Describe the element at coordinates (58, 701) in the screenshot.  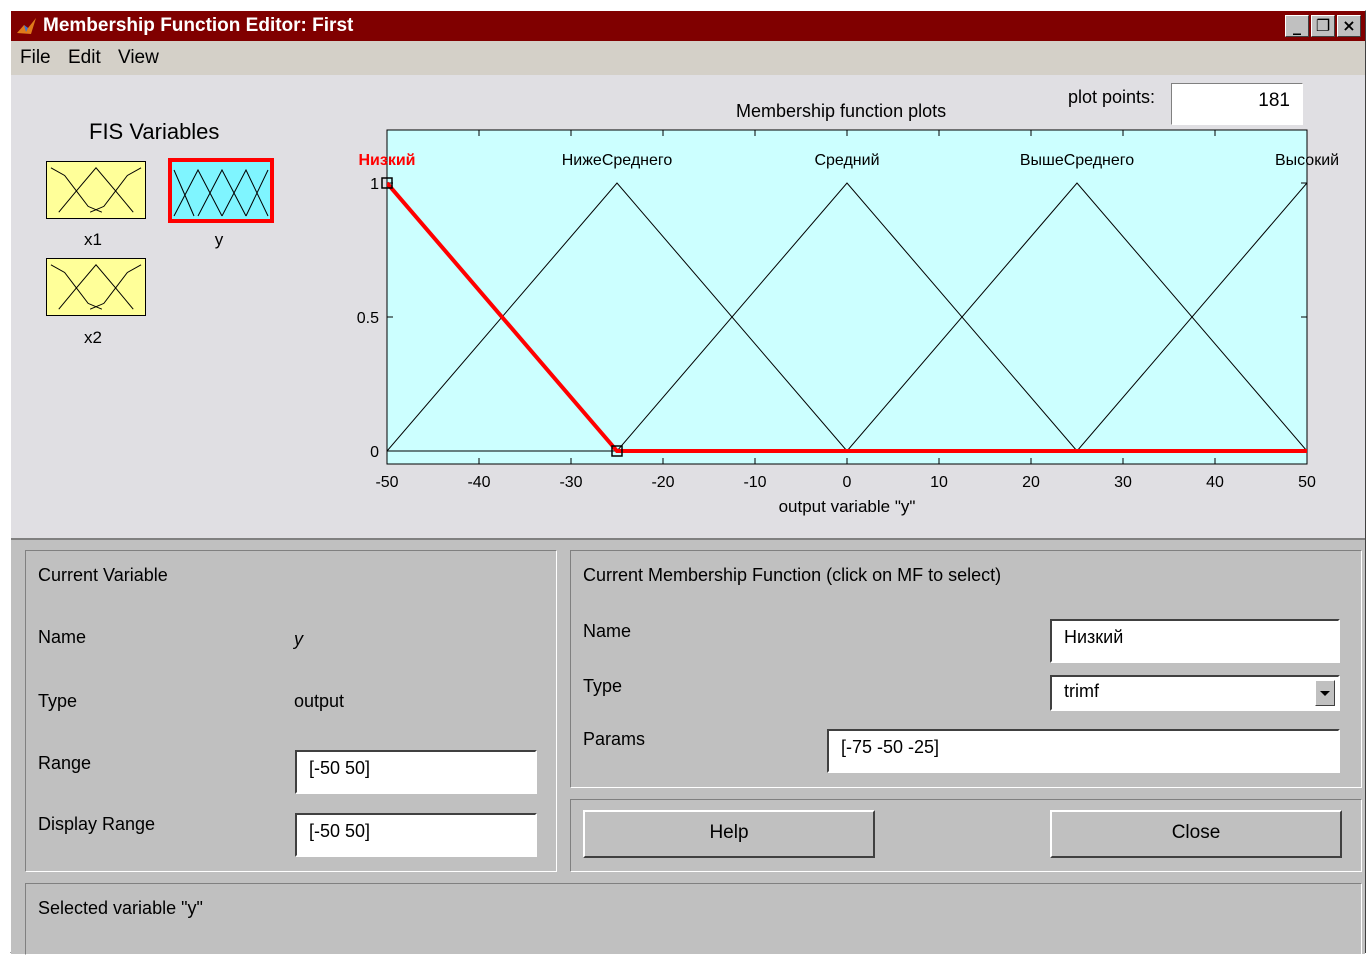
I see `variable-type-label: Type` at that location.